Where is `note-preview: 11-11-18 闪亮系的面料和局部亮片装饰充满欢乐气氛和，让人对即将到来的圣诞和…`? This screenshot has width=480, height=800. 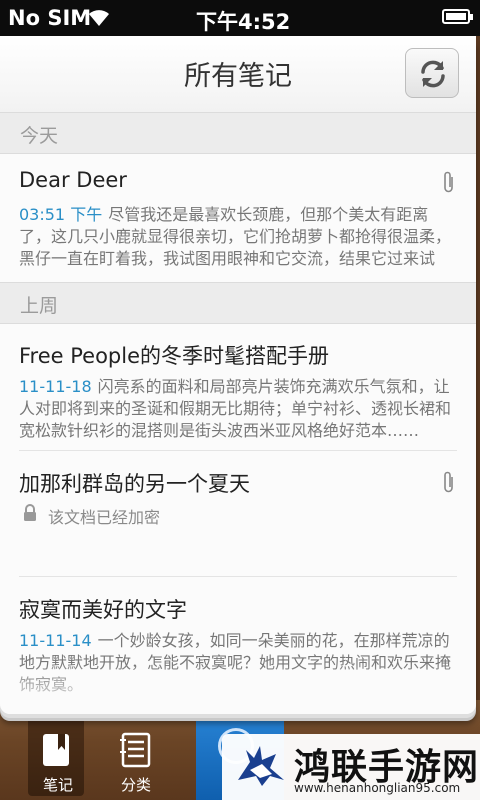
note-preview: 11-11-18 闪亮系的面料和局部亮片装饰充满欢乐气氛和，让人对即将到来的圣诞和… is located at coordinates (239, 409).